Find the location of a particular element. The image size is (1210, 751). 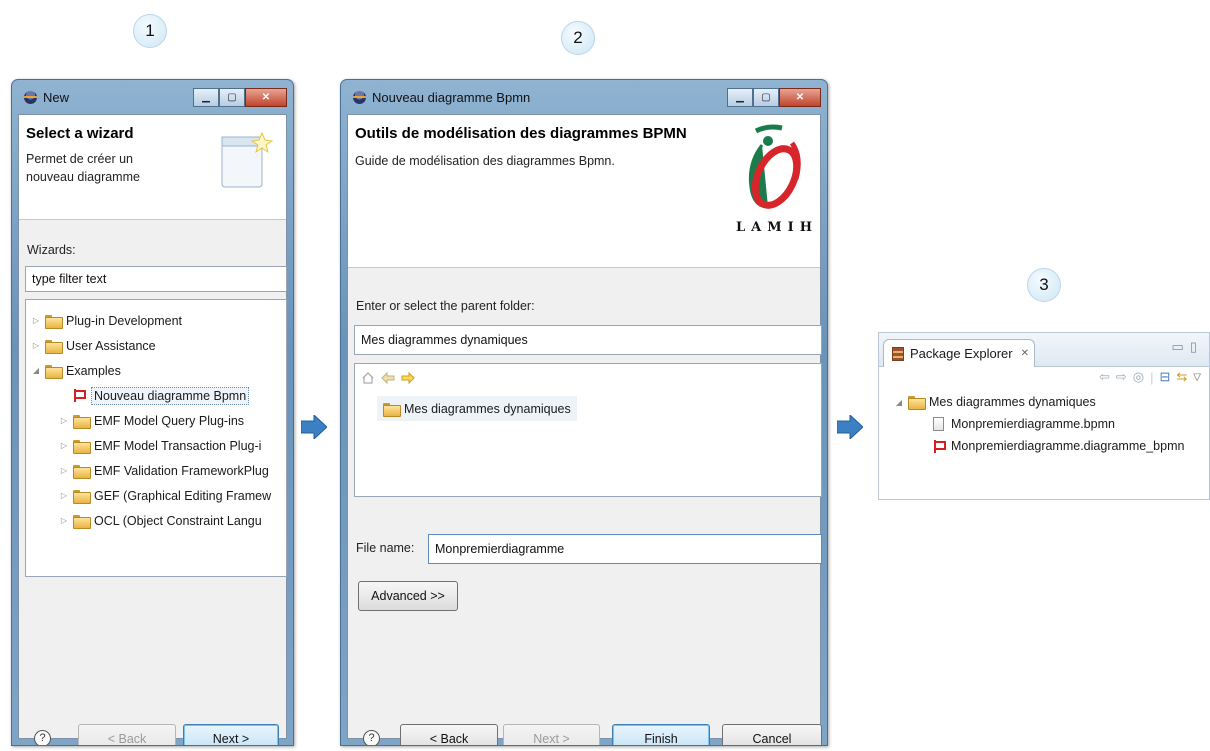

tree-item: Nouveau diagramme Bpmn is located at coordinates (156, 395).